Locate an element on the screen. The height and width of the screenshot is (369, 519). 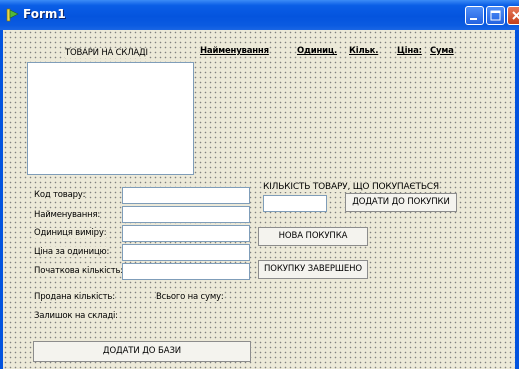
new-purchase-button: НОВА ПОКУПКА is located at coordinates (313, 236).